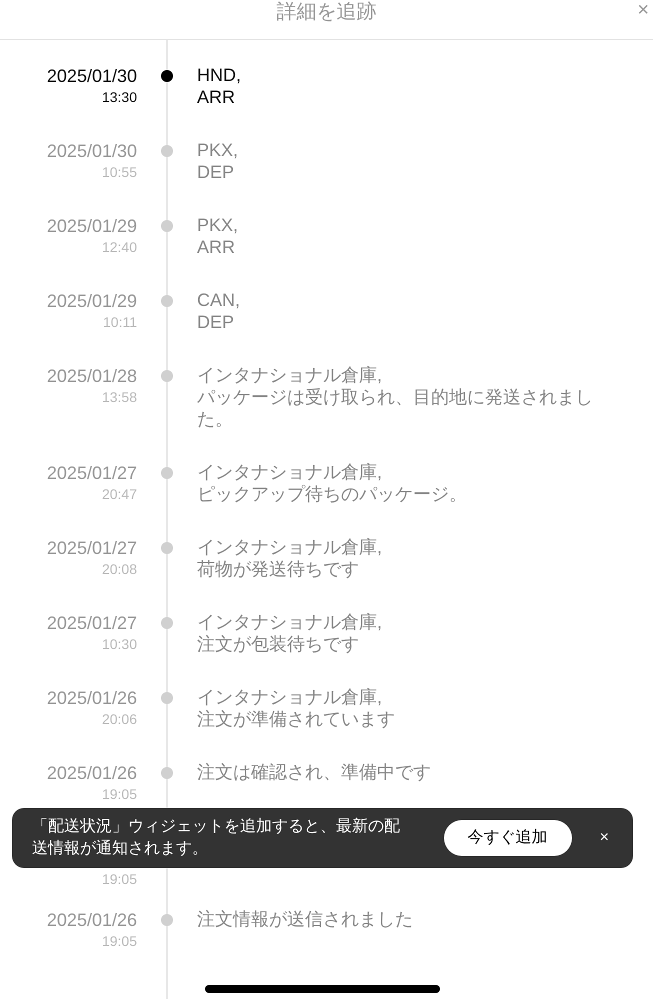 This screenshot has width=653, height=999. Describe the element at coordinates (278, 569) in the screenshot. I see `event-text: 荷物が発送待ちです` at that location.